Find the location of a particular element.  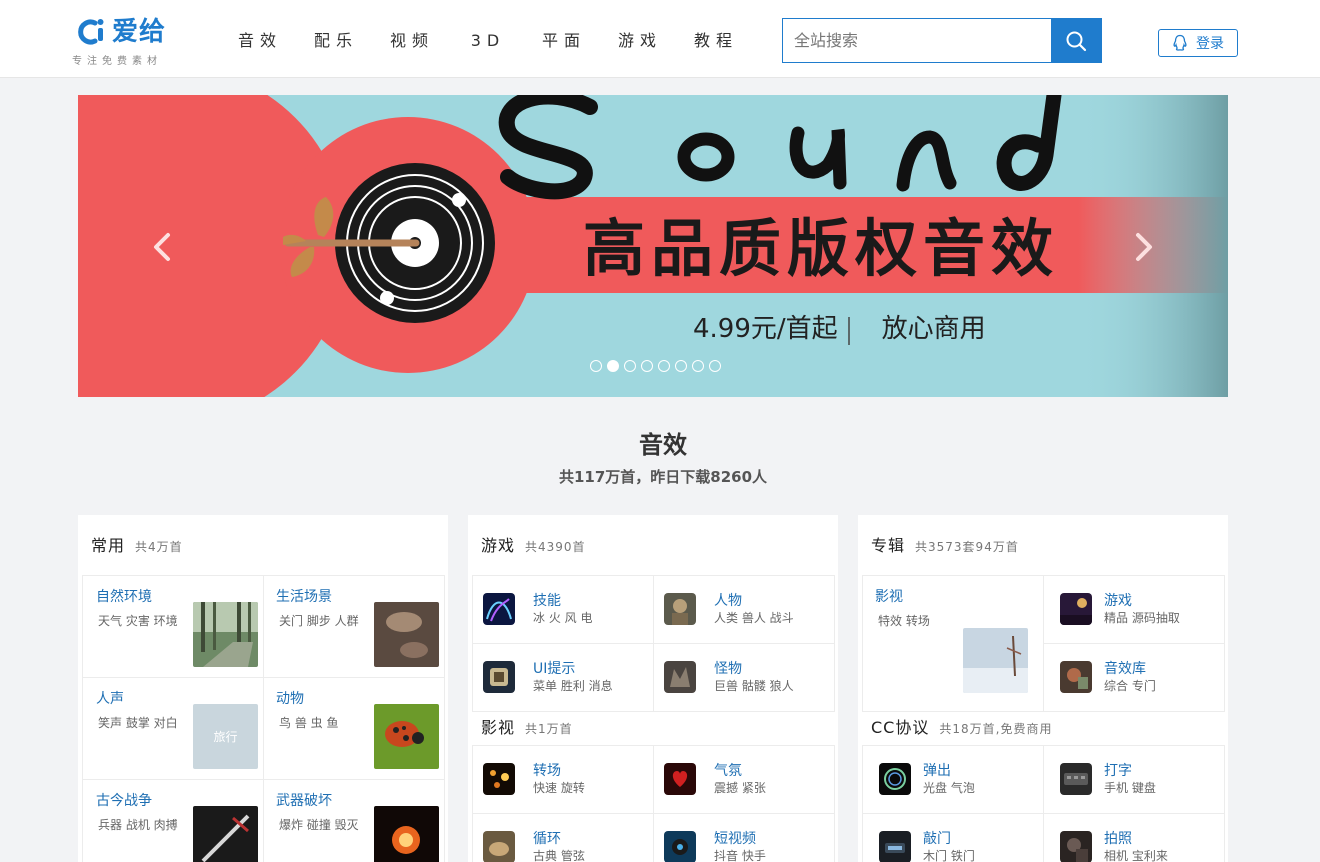

tile-title: 影视 is located at coordinates (889, 597).